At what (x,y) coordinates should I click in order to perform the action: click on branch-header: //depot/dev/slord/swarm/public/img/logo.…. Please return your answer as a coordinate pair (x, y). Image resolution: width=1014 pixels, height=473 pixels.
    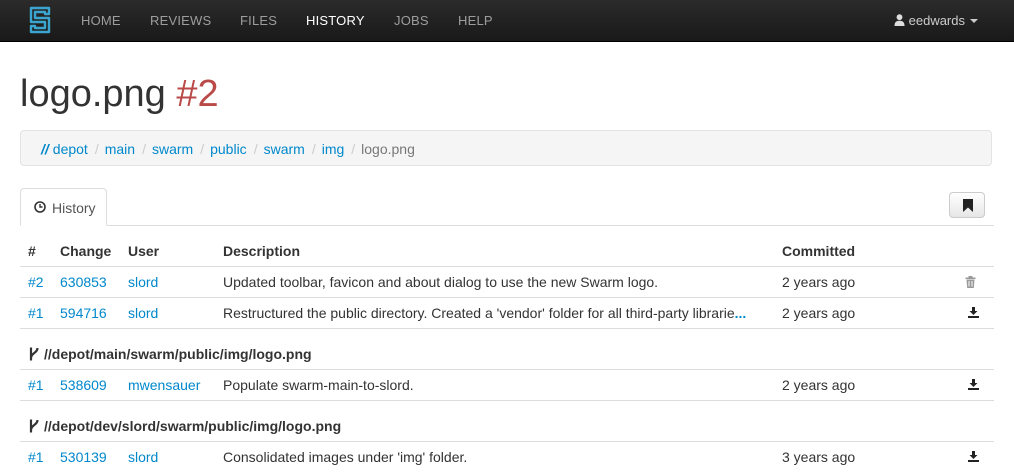
    Looking at the image, I should click on (184, 426).